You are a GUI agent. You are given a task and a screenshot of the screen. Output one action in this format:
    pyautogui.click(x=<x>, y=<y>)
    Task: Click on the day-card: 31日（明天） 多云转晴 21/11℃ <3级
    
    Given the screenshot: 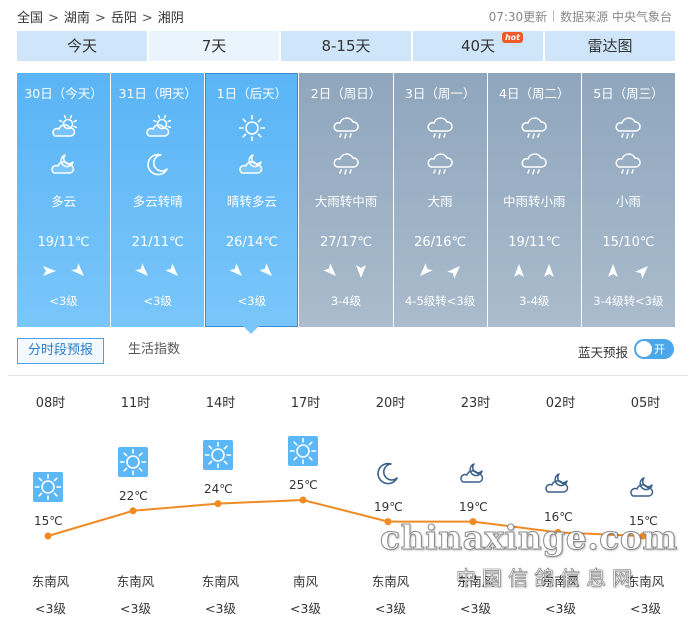 What is the action you would take?
    pyautogui.click(x=158, y=200)
    